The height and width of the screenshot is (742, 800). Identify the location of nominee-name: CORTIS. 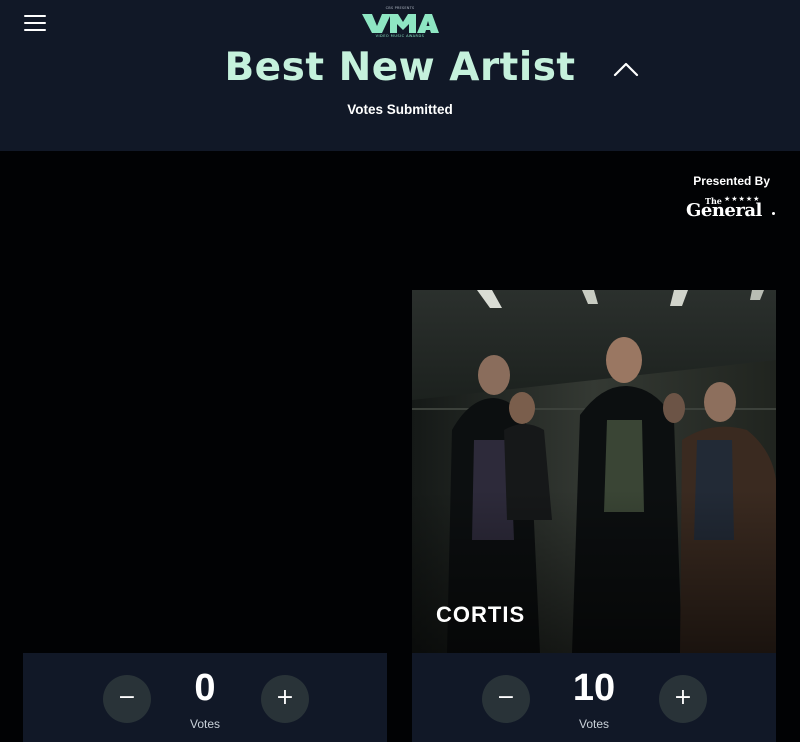
(481, 614).